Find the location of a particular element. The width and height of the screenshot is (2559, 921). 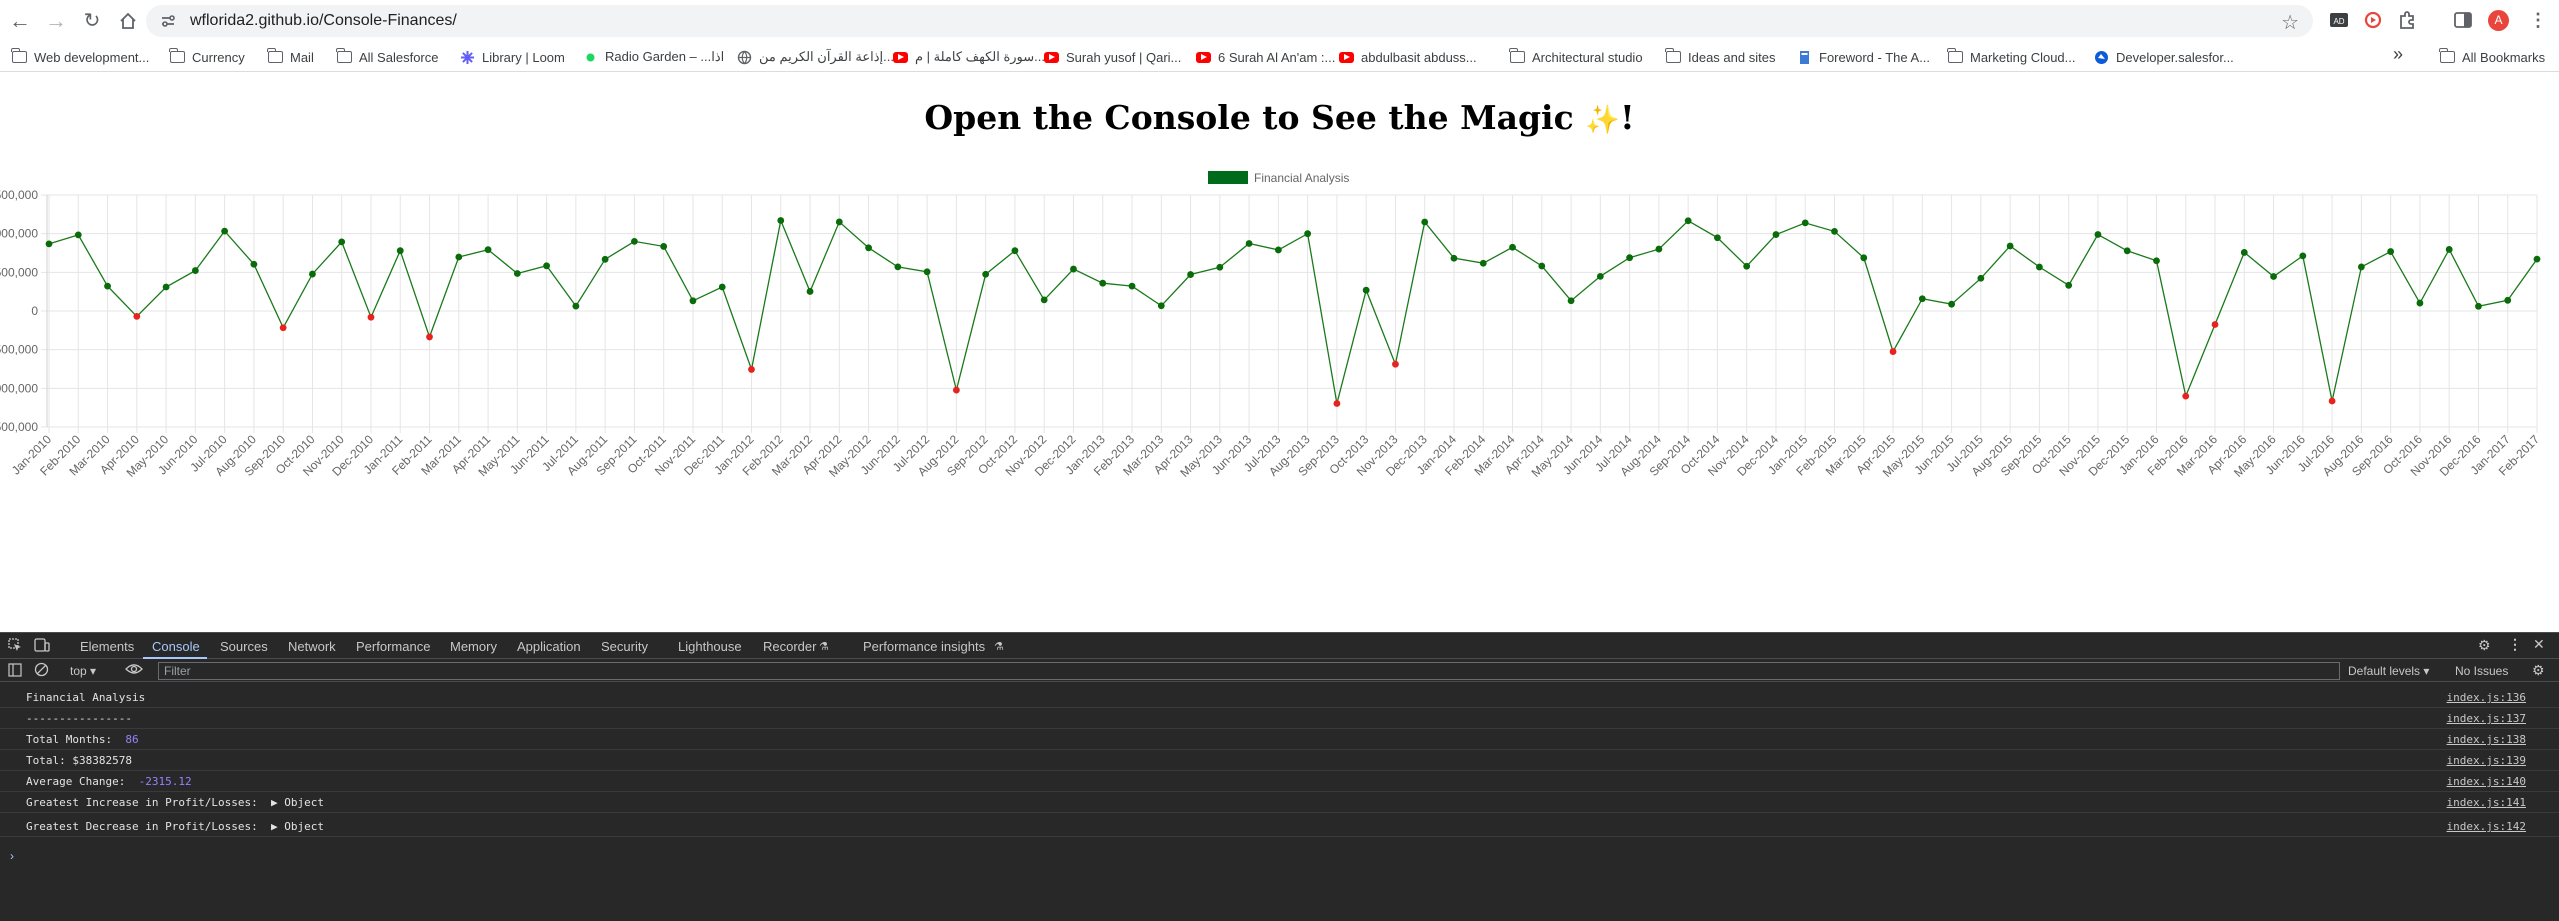

bookmark-item: Mail is located at coordinates (290, 57).